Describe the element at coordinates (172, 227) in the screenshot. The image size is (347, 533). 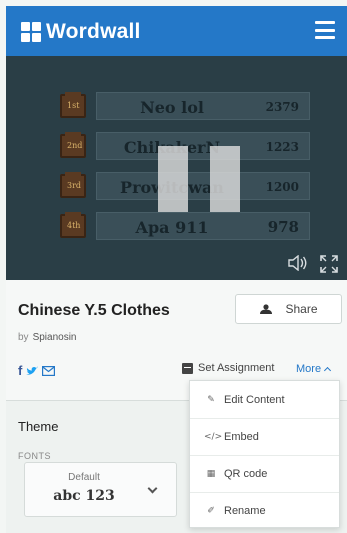
I see `player-name: Apa 911` at that location.